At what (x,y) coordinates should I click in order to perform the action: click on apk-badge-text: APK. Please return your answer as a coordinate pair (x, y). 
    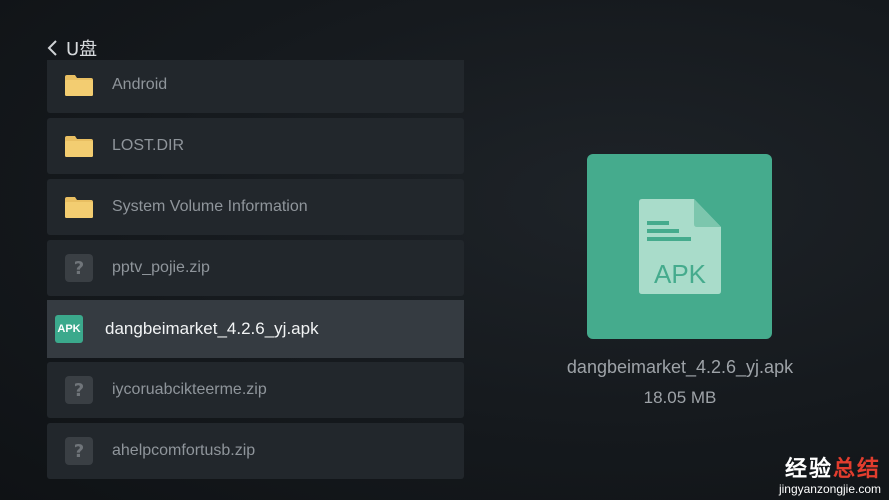
    Looking at the image, I should click on (680, 274).